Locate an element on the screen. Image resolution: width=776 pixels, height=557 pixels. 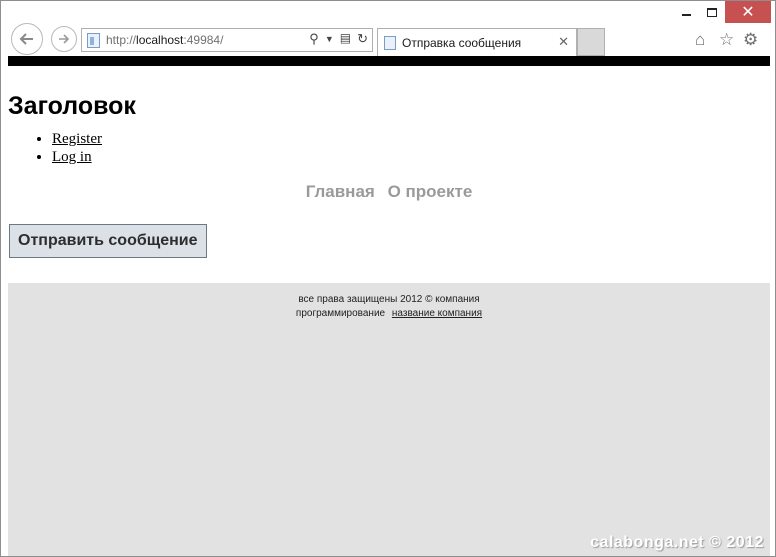
list-item: Log in is located at coordinates (411, 157).